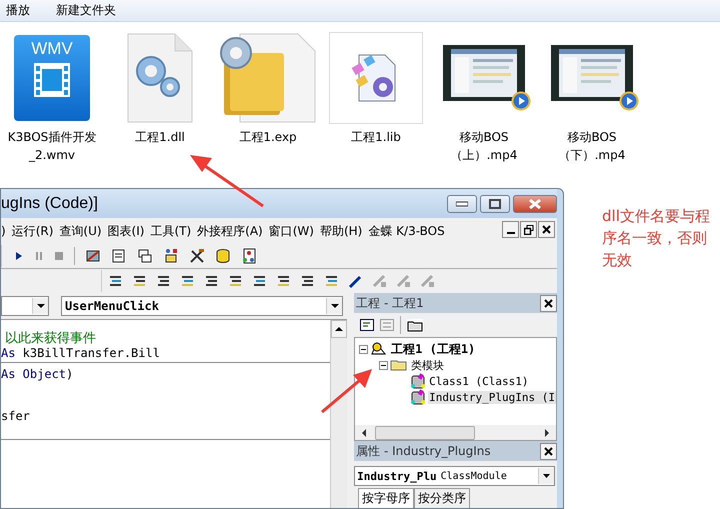  I want to click on restore-icon, so click(529, 229).